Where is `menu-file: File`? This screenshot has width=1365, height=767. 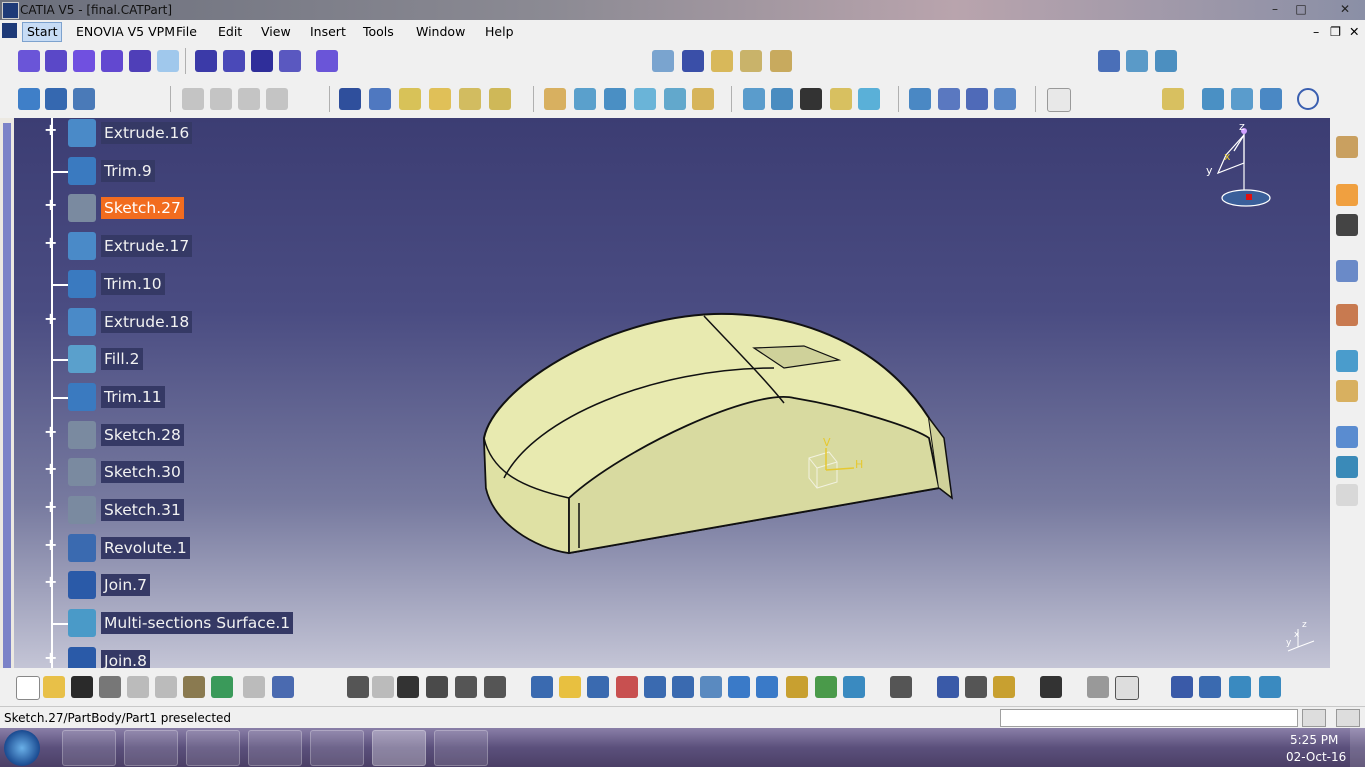 menu-file: File is located at coordinates (186, 31).